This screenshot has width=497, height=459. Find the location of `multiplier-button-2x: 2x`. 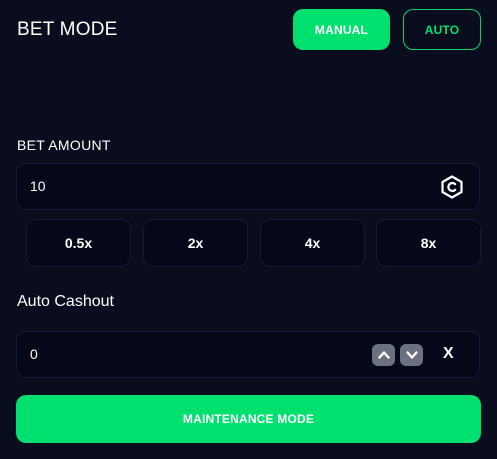

multiplier-button-2x: 2x is located at coordinates (195, 243).